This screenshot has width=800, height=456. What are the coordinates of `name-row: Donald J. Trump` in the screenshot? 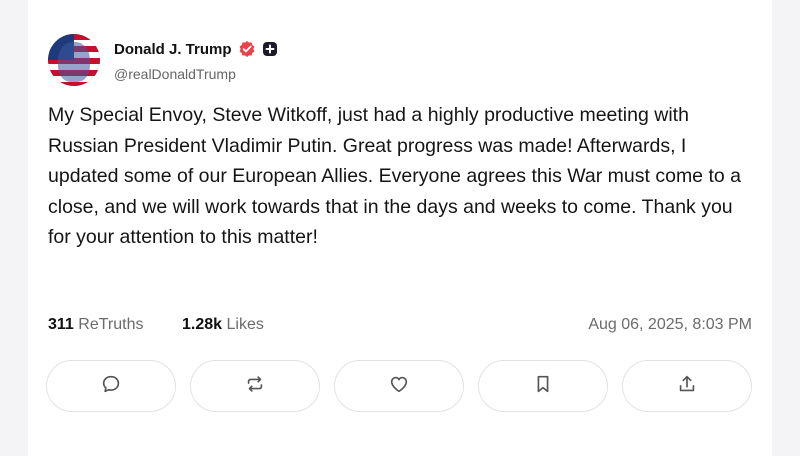 It's located at (196, 49).